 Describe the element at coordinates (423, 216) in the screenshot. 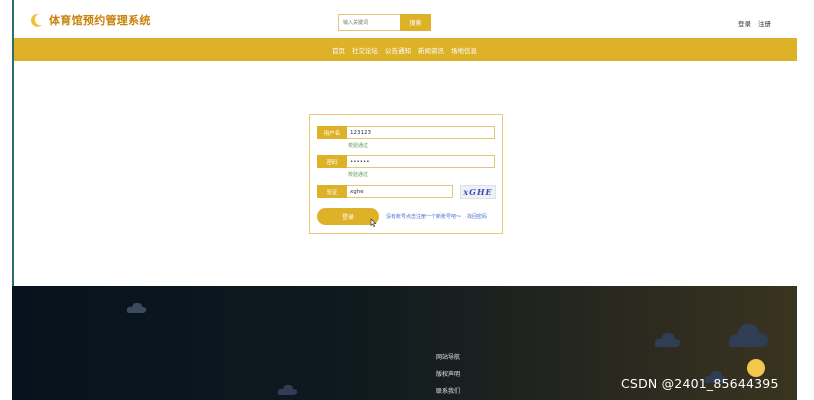

I see `register-prompt-link: 没有账号点击注册一个新账号吧～` at that location.